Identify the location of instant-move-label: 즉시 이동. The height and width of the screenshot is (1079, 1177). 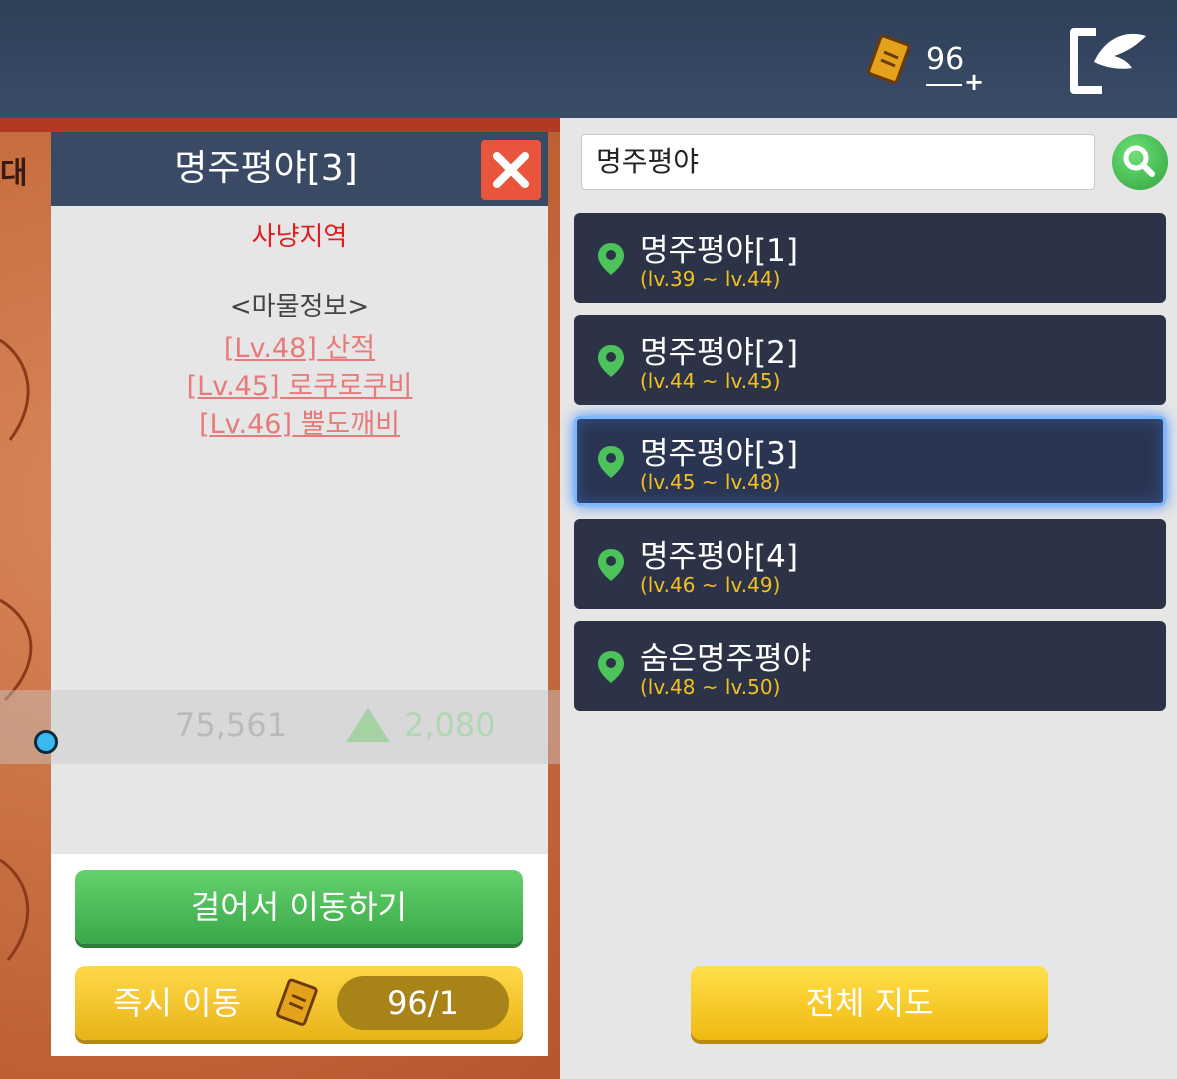
(177, 1003).